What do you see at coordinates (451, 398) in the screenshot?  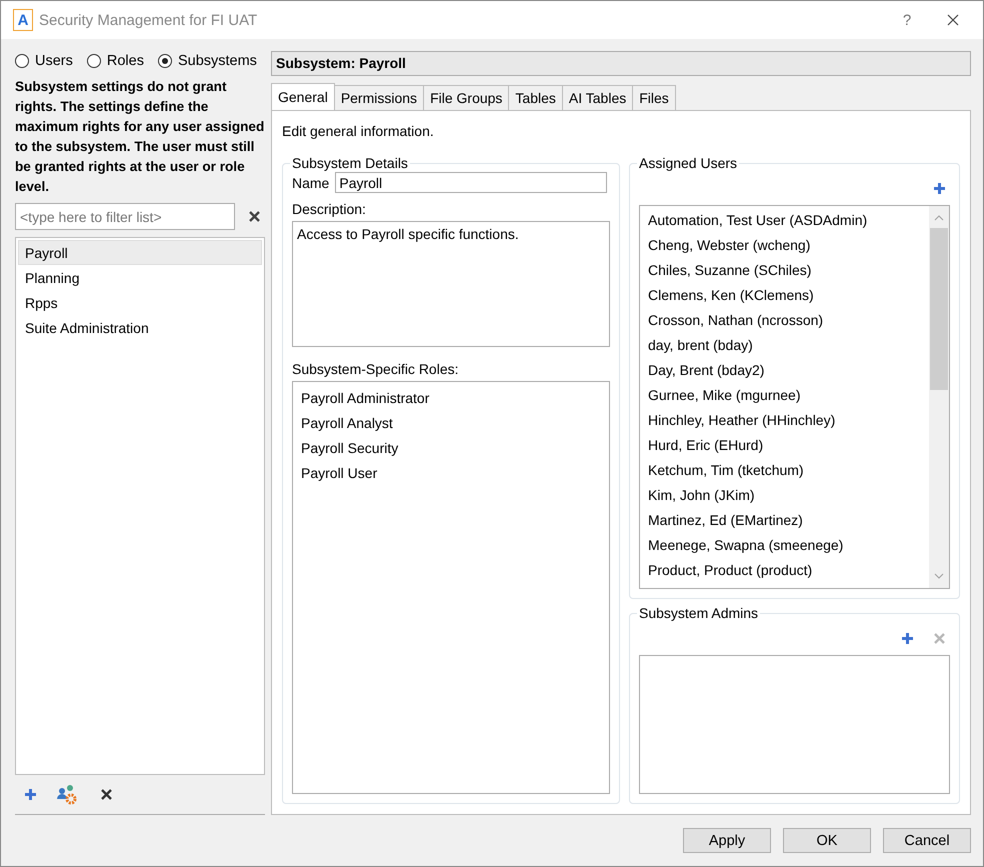 I see `list-item: Payroll Administrator` at bounding box center [451, 398].